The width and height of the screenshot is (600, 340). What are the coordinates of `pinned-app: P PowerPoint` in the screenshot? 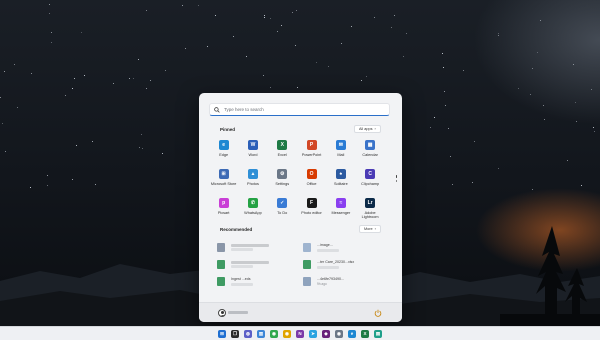 It's located at (311, 151).